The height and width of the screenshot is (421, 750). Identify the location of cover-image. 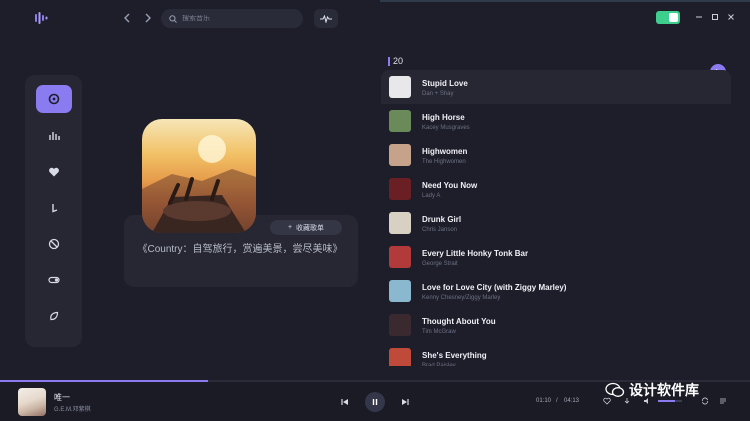
(199, 184).